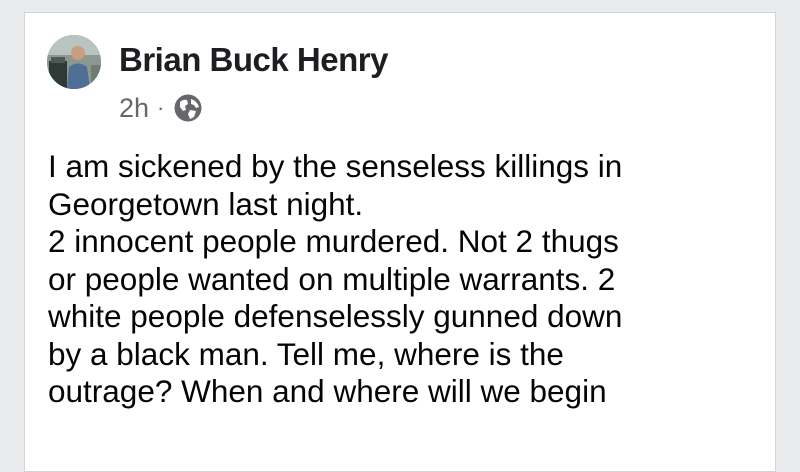  I want to click on post-text-line: Georgetown last night., so click(206, 203).